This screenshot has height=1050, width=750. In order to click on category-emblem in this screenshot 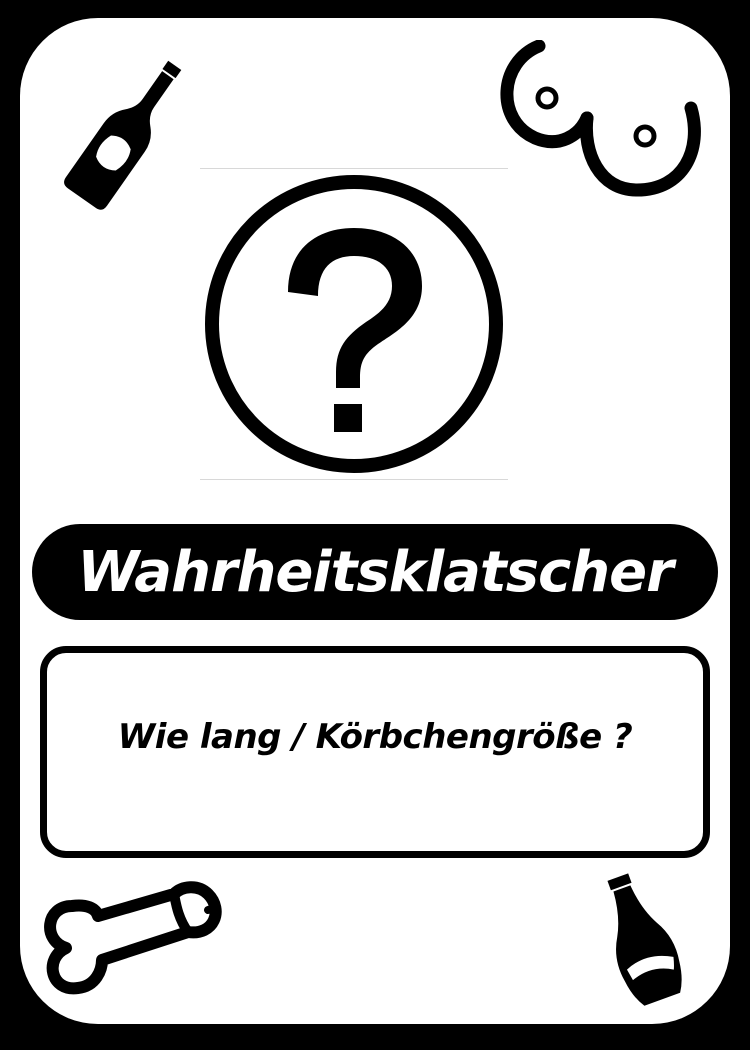, I will do `click(354, 324)`.